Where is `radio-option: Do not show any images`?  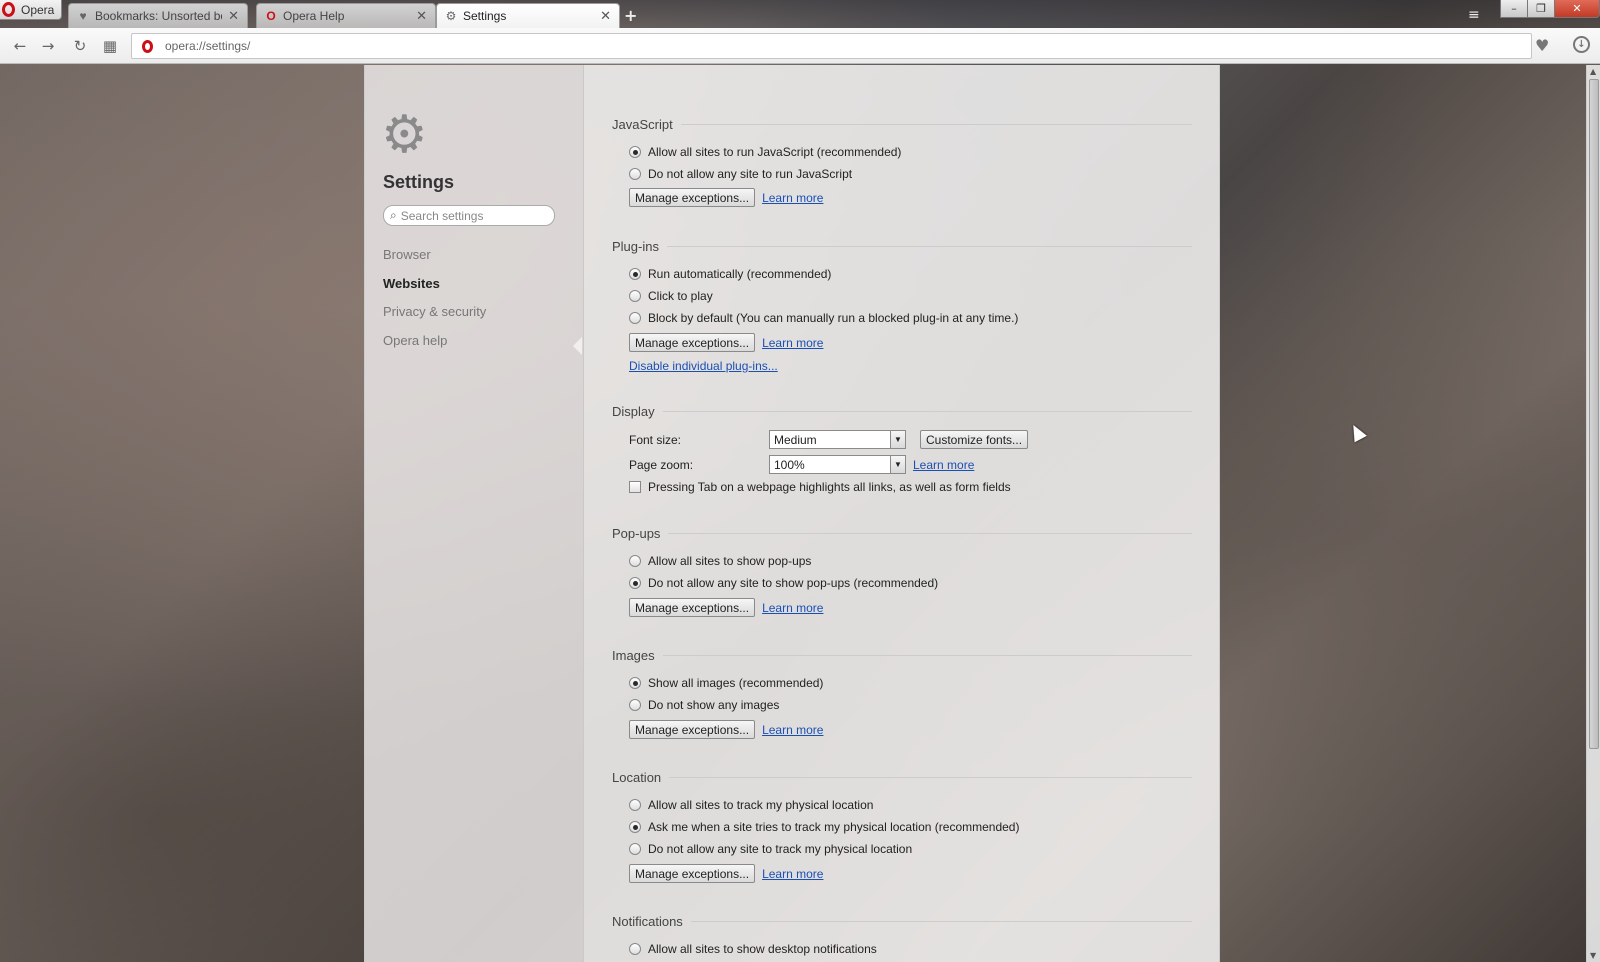
radio-option: Do not show any images is located at coordinates (704, 705).